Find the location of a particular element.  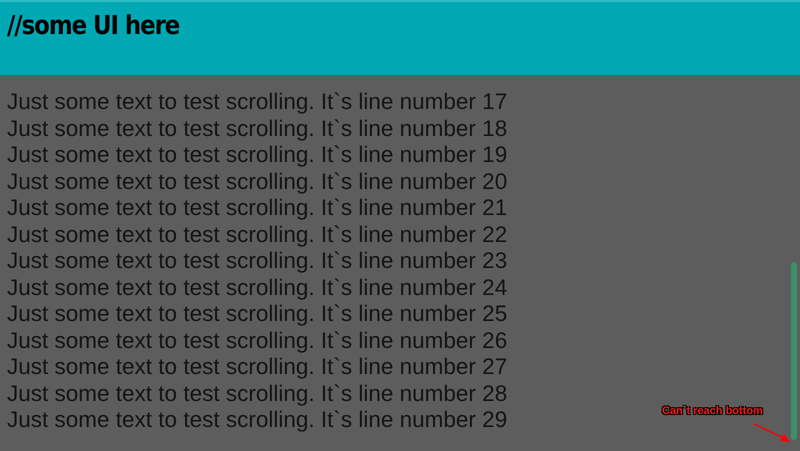

text-line: Just some text to test scrolling. It`s line number 27 is located at coordinates (257, 367).